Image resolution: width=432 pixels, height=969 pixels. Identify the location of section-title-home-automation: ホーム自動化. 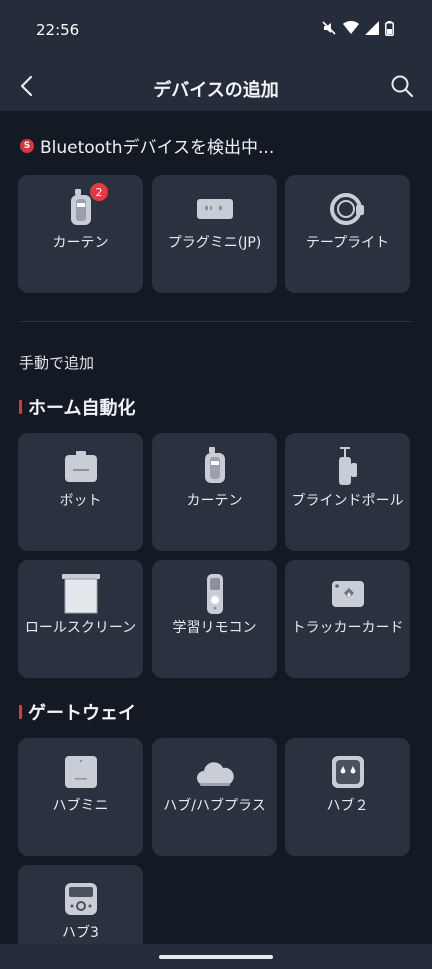
(77, 407).